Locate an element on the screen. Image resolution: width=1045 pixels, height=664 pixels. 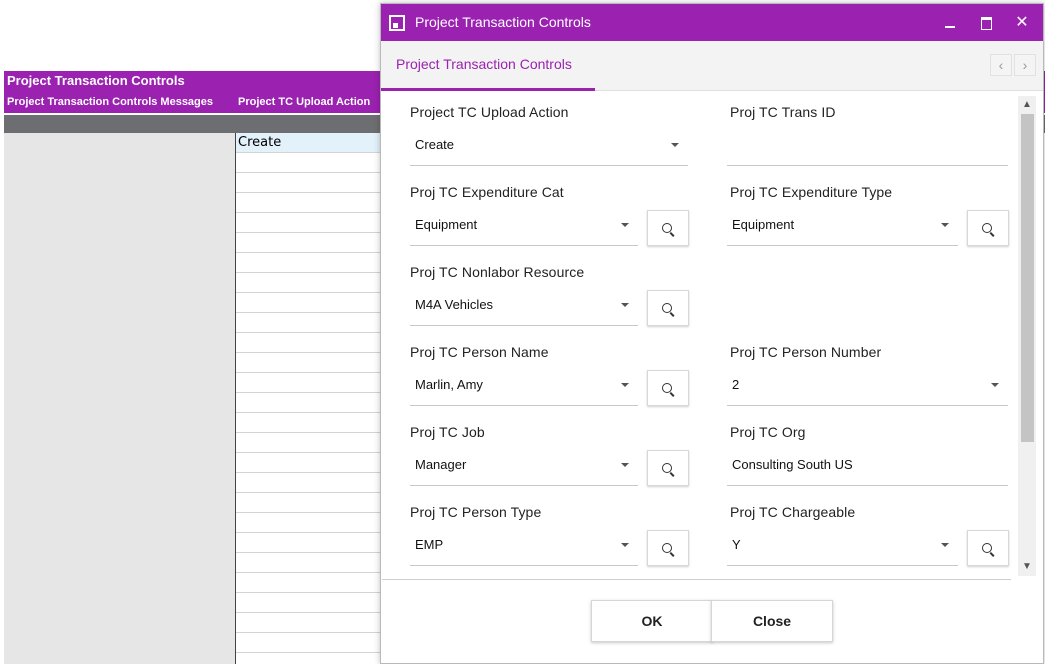
trans-id-input is located at coordinates (867, 146).